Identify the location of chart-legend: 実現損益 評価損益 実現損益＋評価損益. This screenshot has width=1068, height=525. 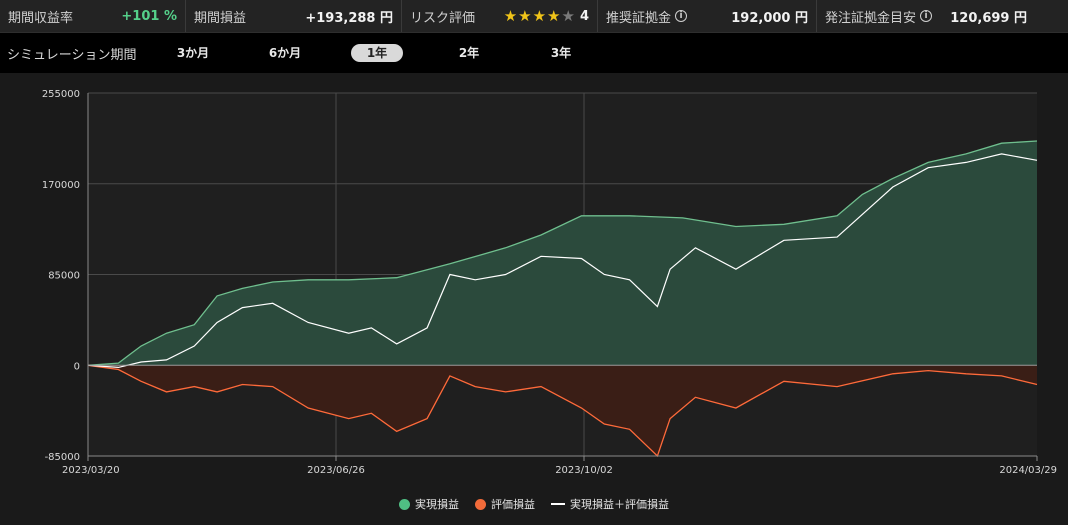
(534, 504).